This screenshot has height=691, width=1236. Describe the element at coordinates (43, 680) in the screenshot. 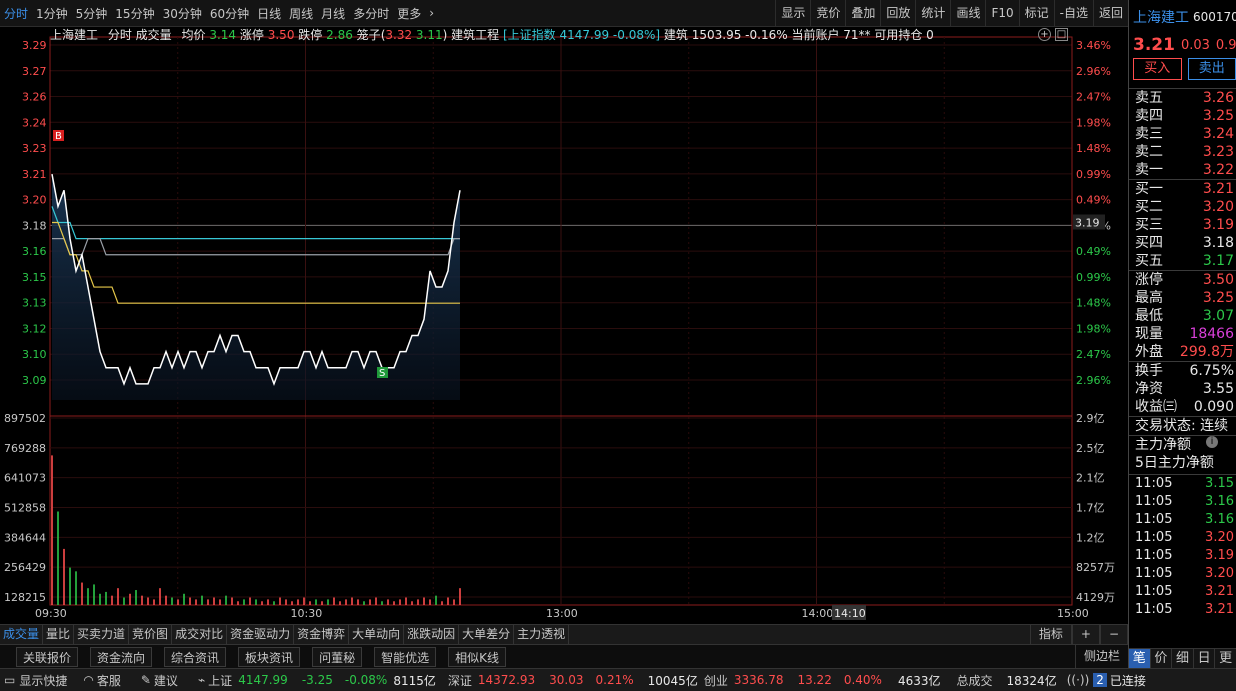

I see `quick-display-button: 显示快捷` at that location.